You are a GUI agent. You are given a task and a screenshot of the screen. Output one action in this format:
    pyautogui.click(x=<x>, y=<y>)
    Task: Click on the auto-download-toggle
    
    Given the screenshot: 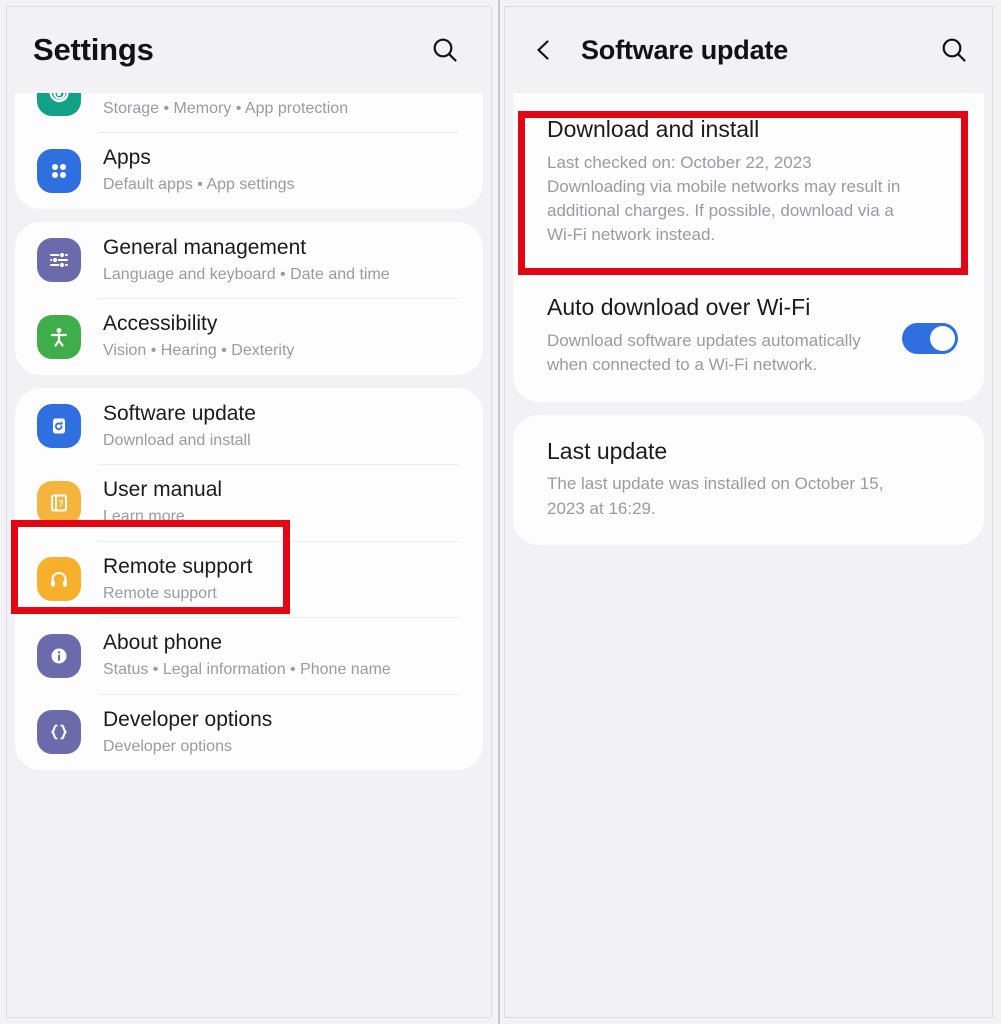 What is the action you would take?
    pyautogui.click(x=930, y=339)
    